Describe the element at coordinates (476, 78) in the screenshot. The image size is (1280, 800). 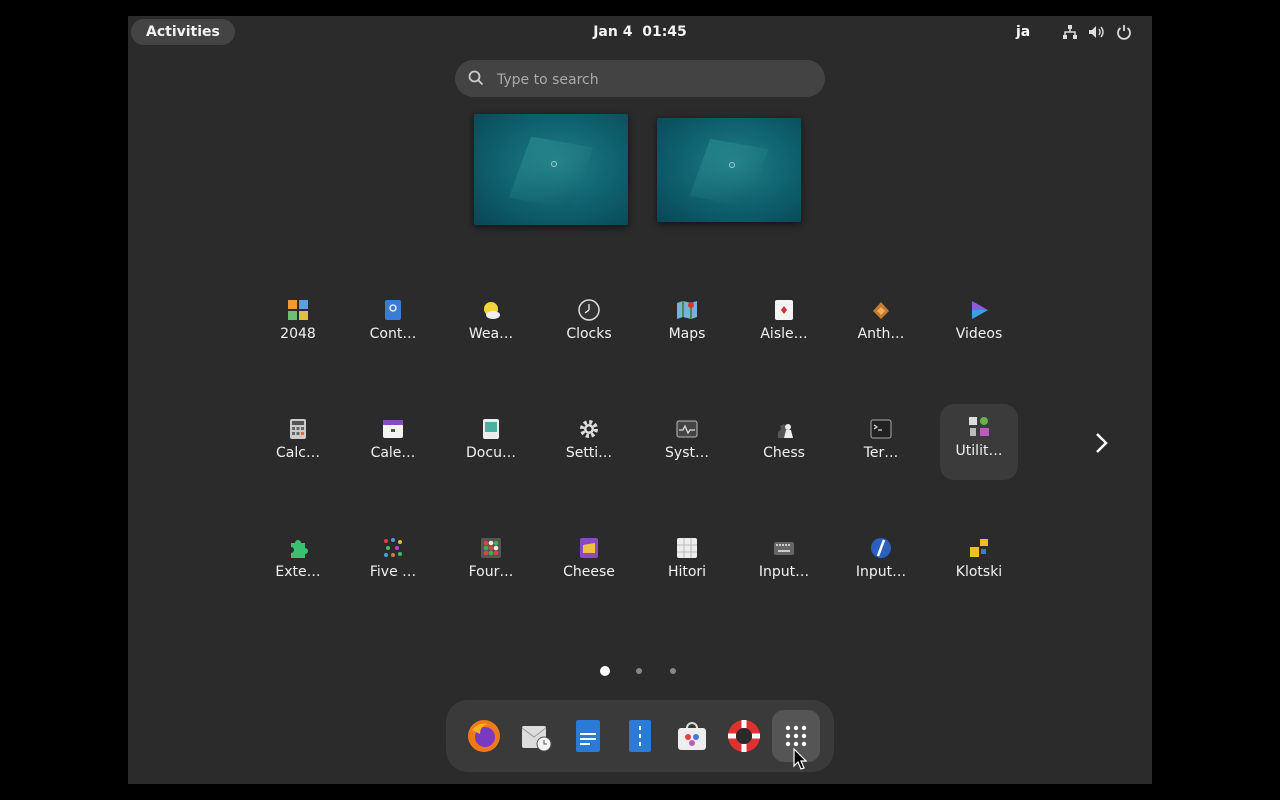
I see `search-icon` at that location.